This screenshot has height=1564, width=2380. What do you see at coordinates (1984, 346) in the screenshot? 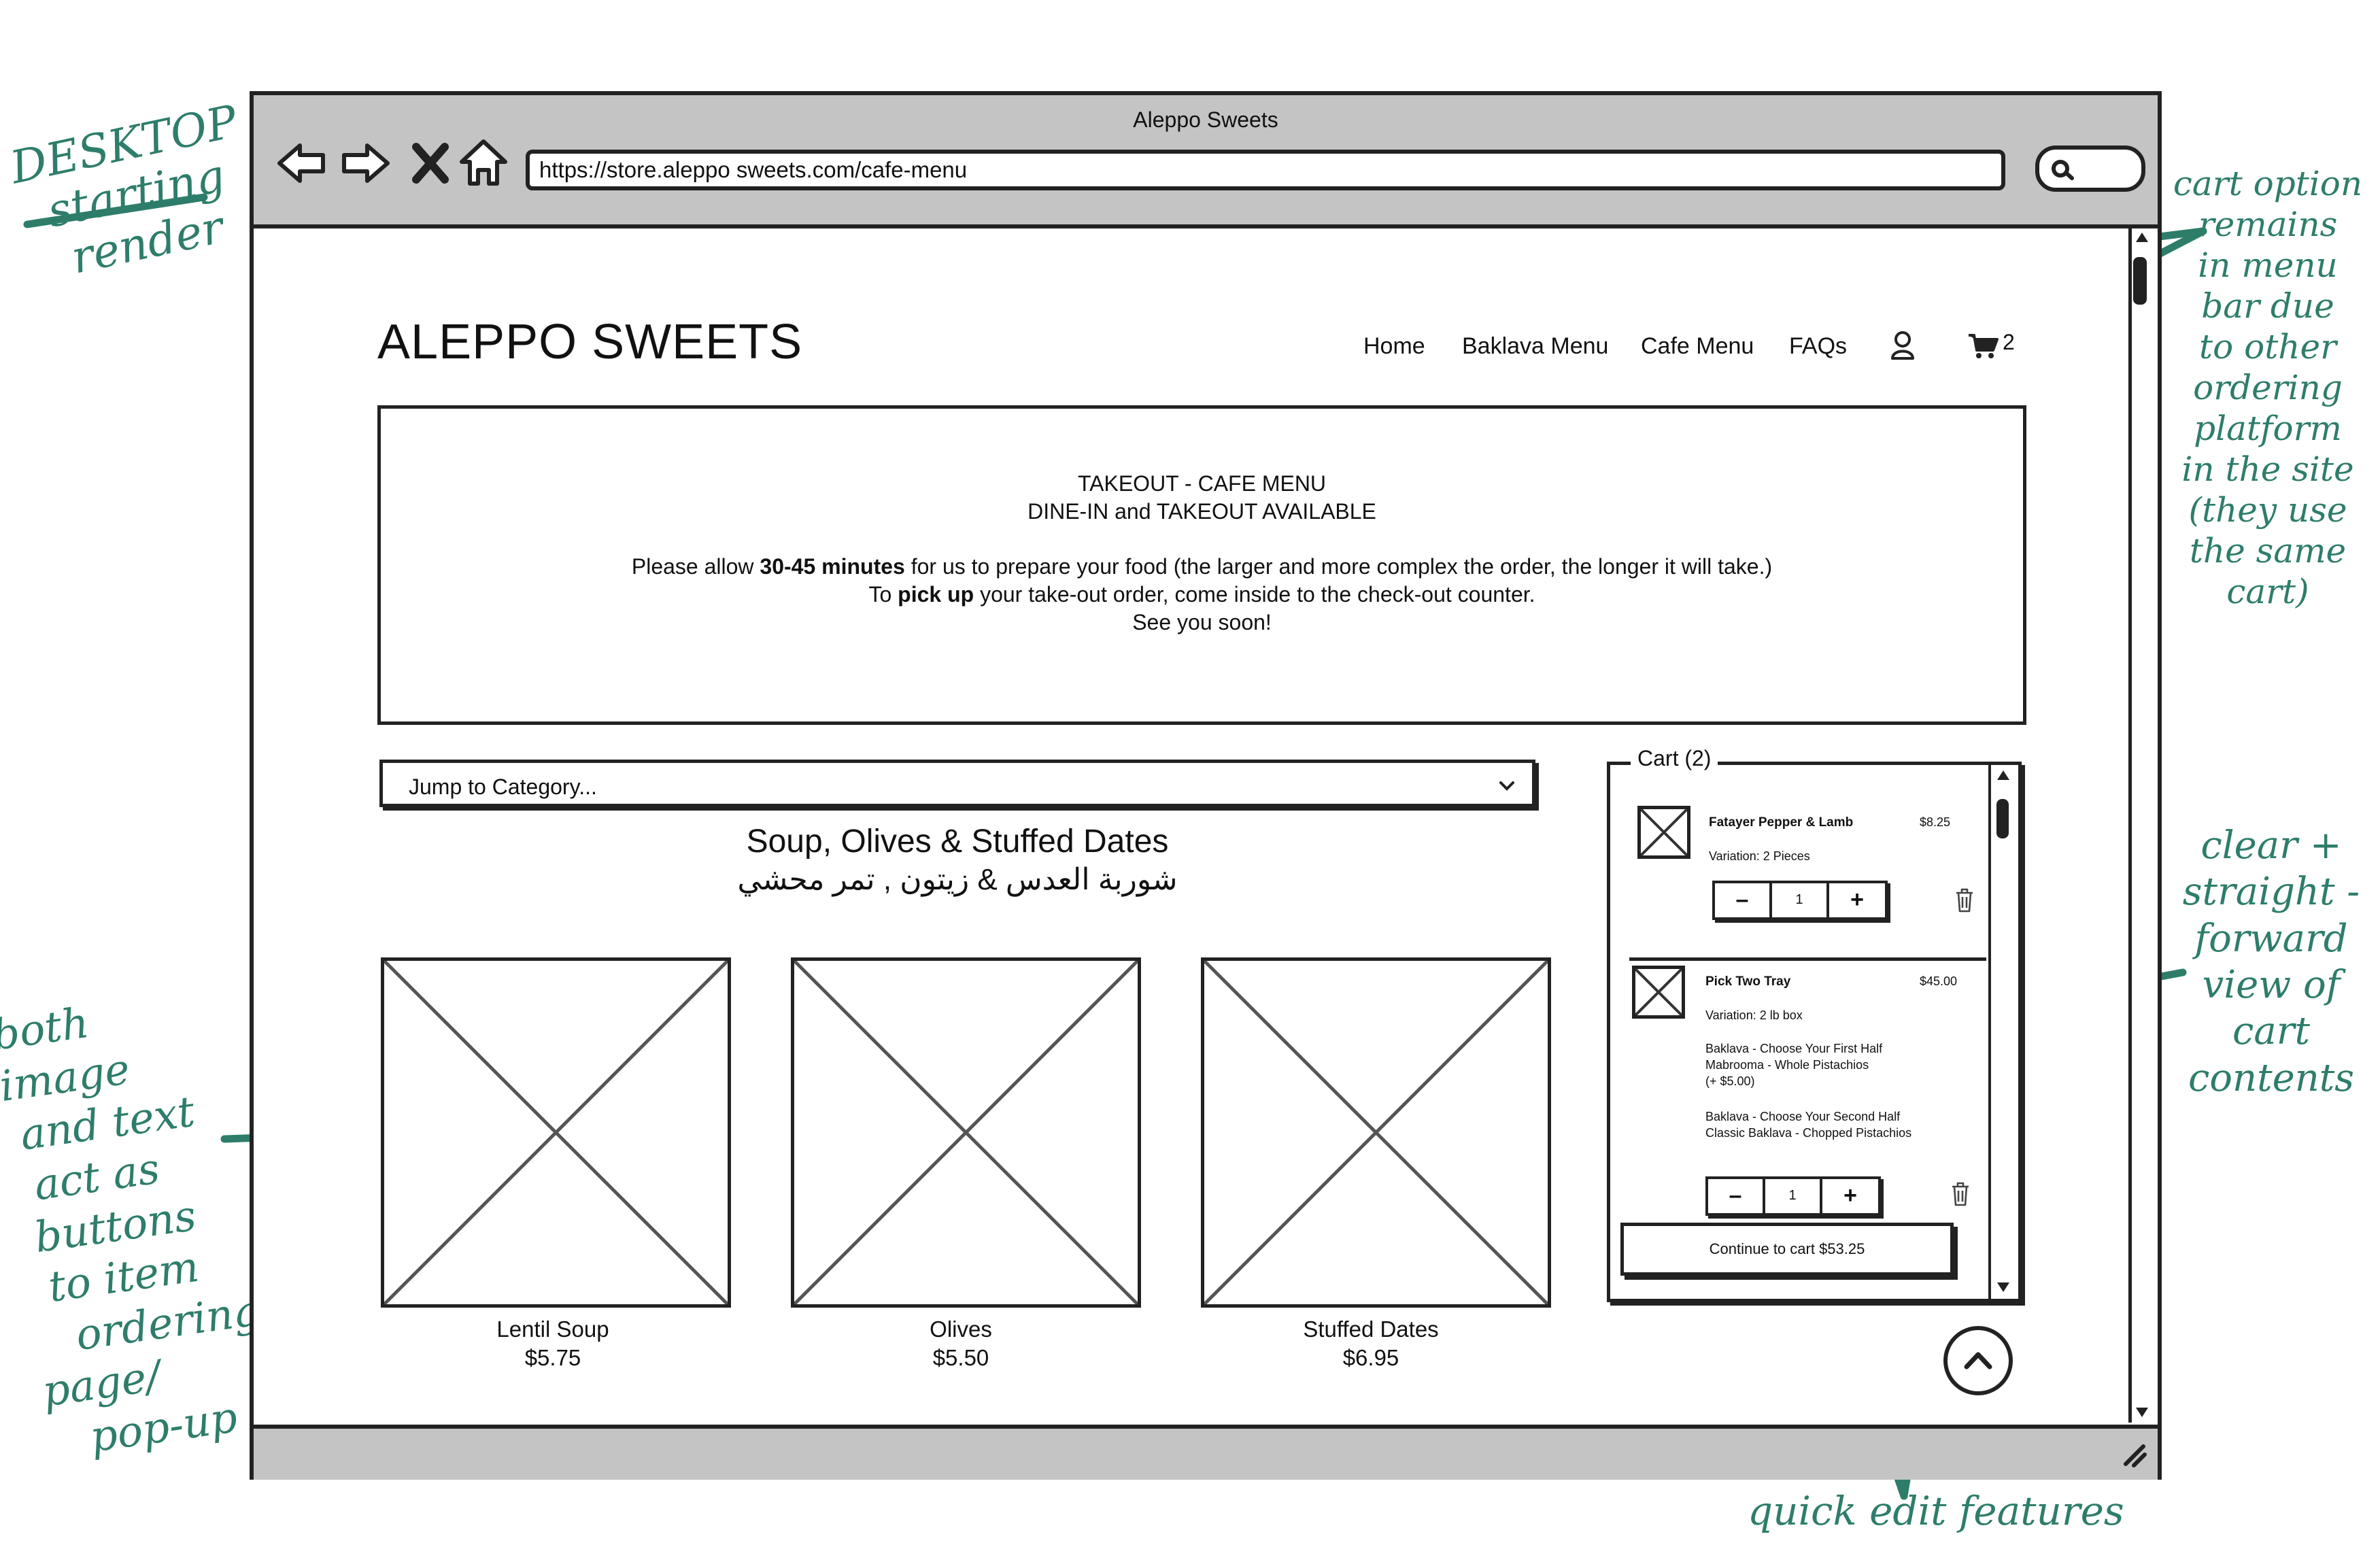
I see `cart-icon` at bounding box center [1984, 346].